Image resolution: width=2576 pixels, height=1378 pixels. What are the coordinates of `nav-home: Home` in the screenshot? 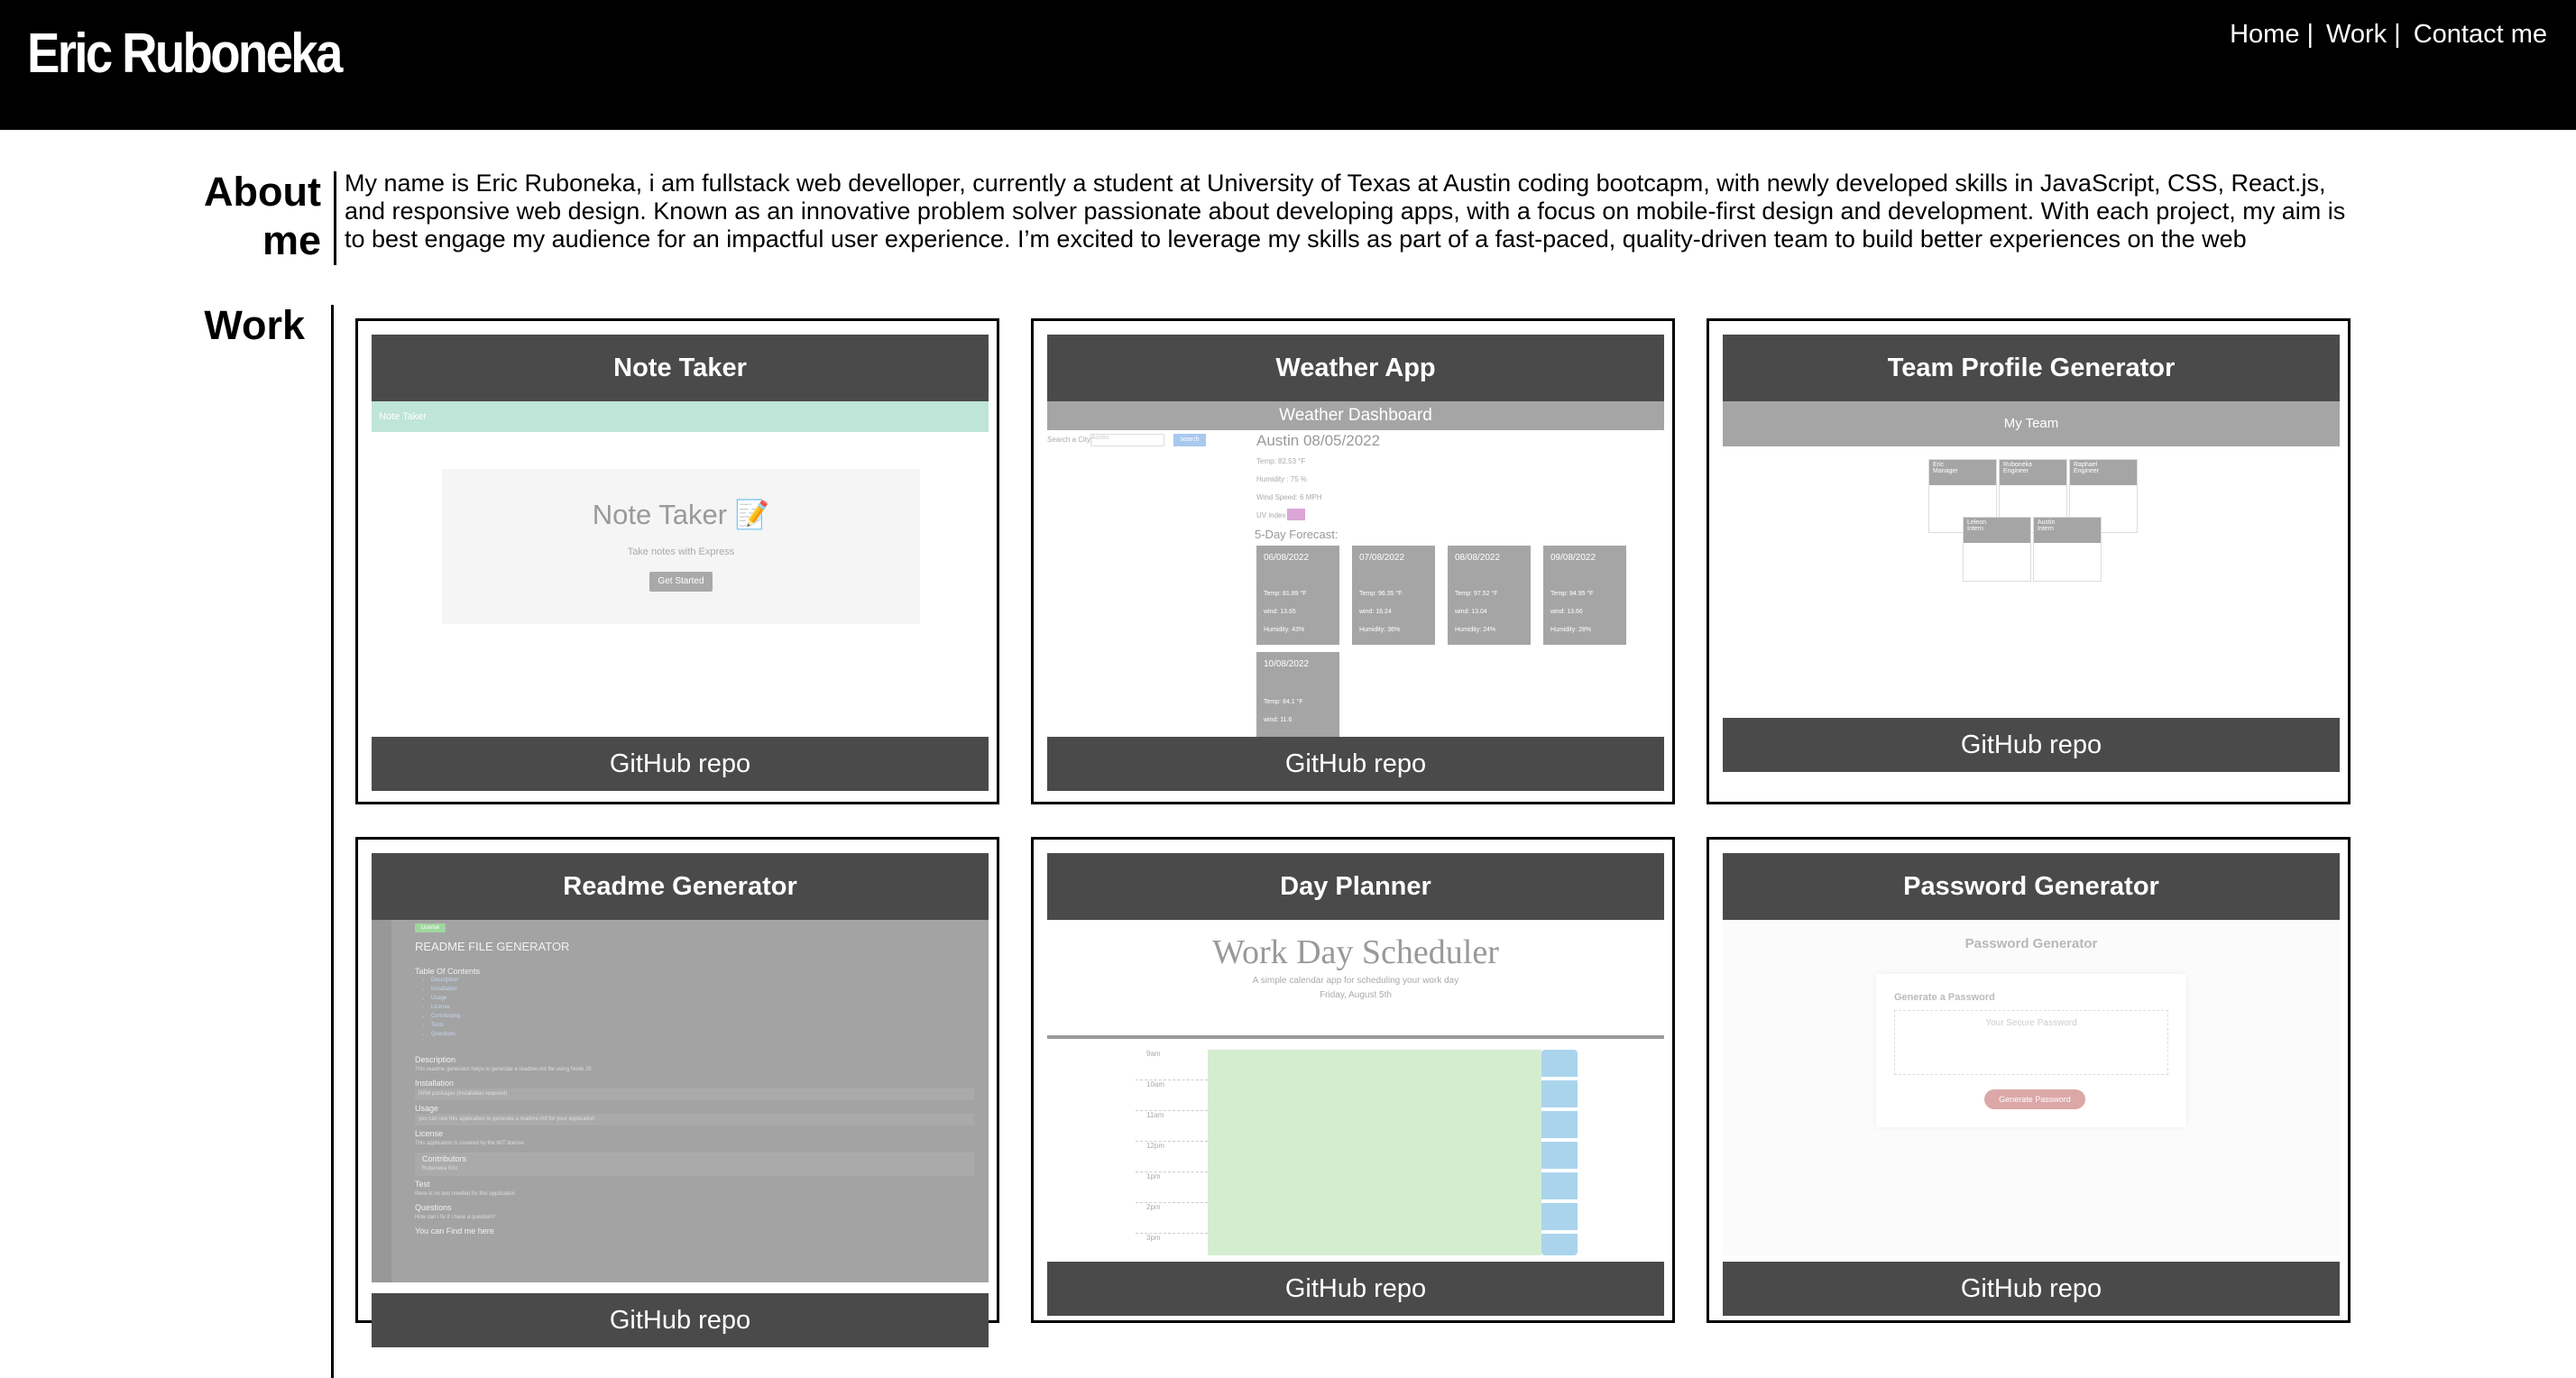 It's located at (2264, 35).